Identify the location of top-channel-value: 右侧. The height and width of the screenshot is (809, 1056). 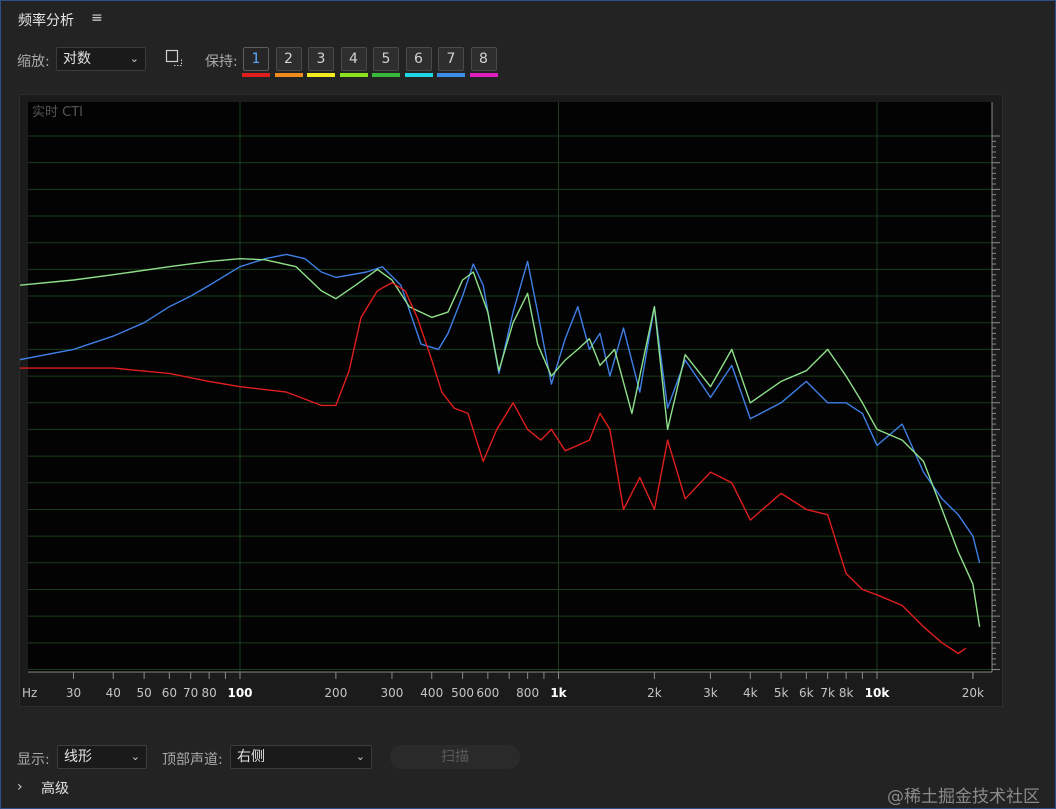
(251, 757).